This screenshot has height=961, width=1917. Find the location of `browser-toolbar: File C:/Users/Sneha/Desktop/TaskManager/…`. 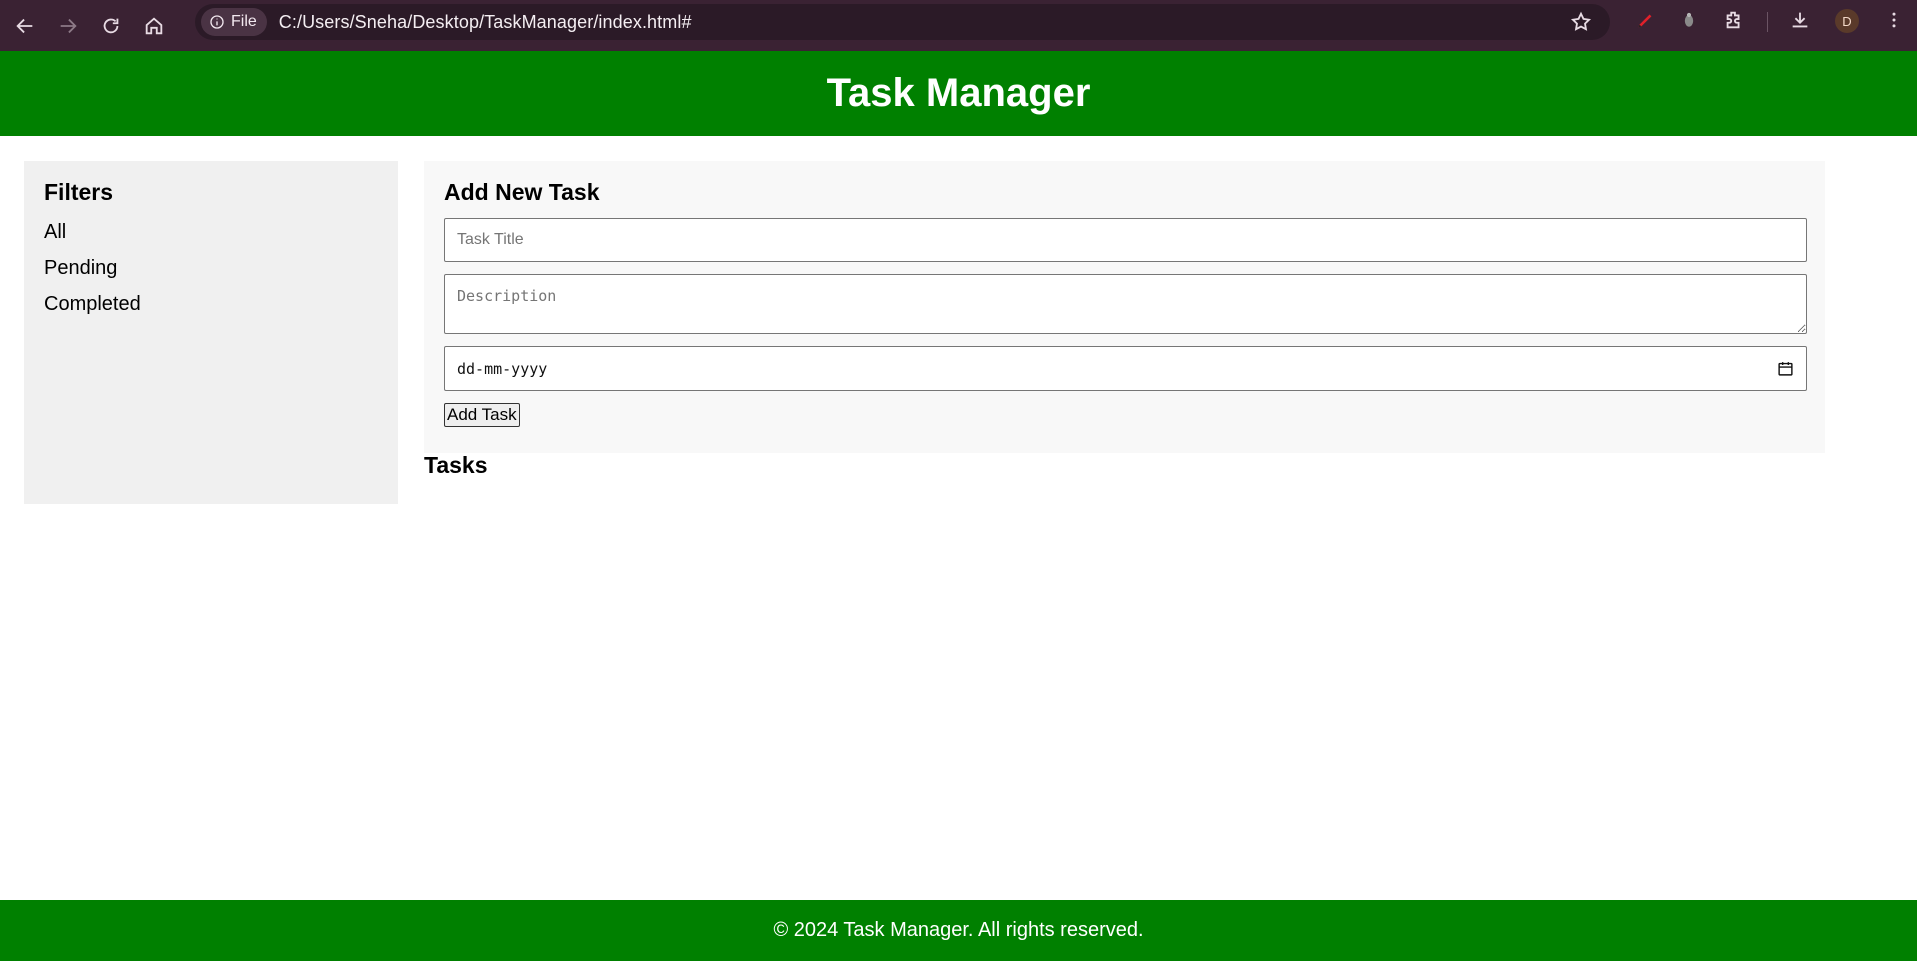

browser-toolbar: File C:/Users/Sneha/Desktop/TaskManager/… is located at coordinates (958, 25).